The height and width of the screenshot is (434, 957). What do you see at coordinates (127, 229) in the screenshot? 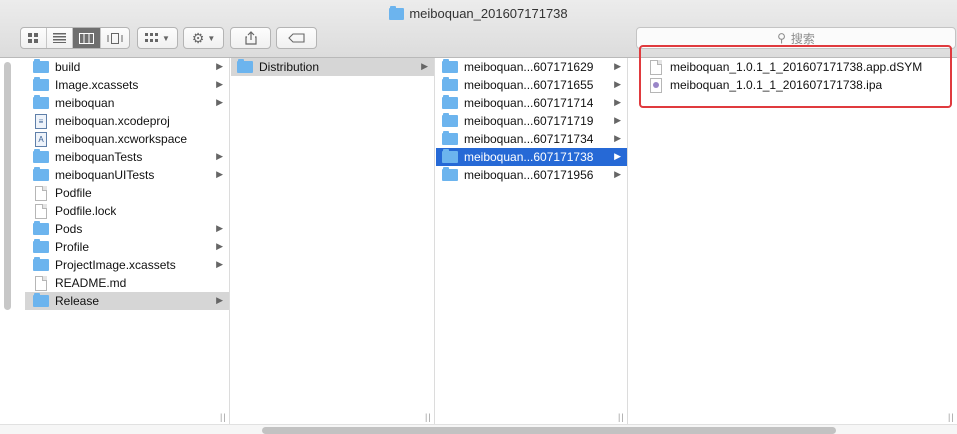
I see `folder-row: Pods ▶` at bounding box center [127, 229].